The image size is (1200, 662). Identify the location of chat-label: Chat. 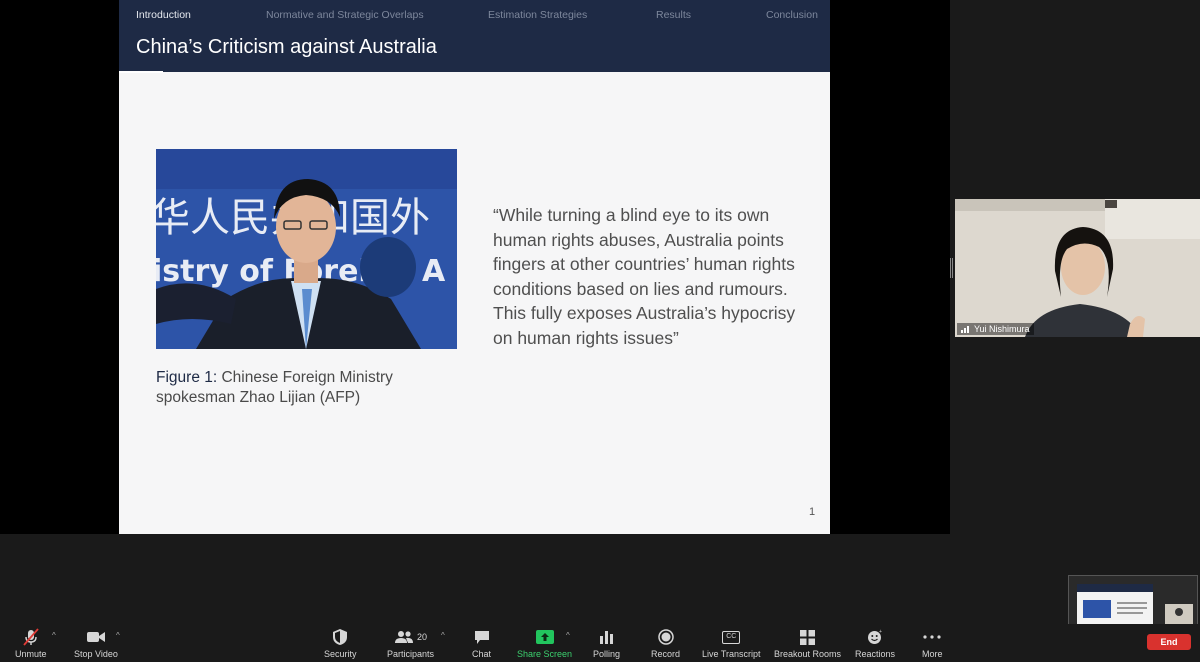
(482, 654).